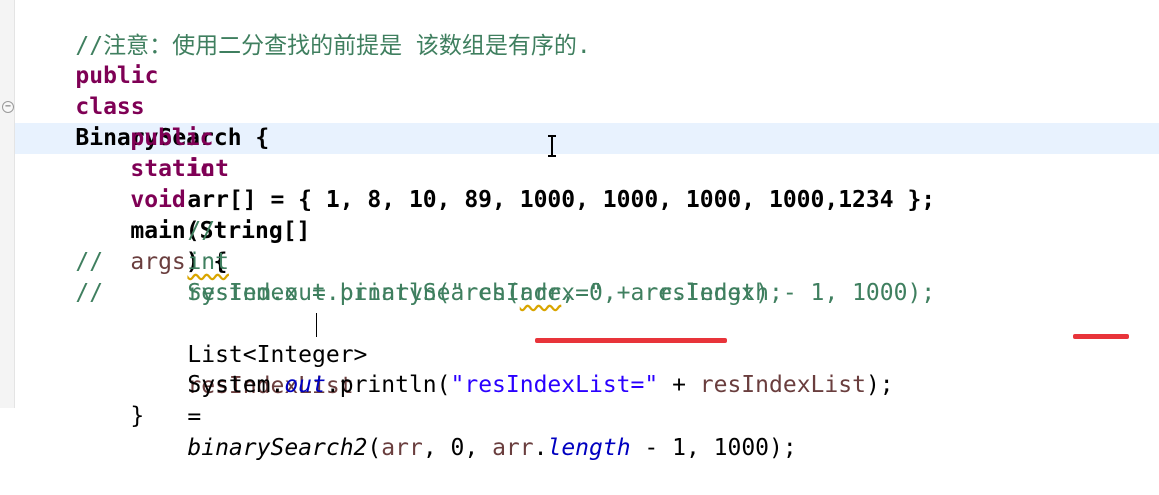 Image resolution: width=1159 pixels, height=495 pixels. What do you see at coordinates (61, 276) in the screenshot?
I see `code-line-9: //` at bounding box center [61, 276].